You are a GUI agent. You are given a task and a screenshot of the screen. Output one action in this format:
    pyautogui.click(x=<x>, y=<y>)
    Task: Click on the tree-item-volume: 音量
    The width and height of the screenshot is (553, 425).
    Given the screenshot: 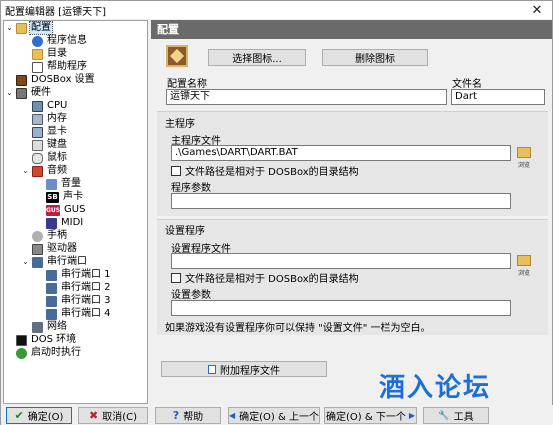 What is the action you would take?
    pyautogui.click(x=64, y=184)
    